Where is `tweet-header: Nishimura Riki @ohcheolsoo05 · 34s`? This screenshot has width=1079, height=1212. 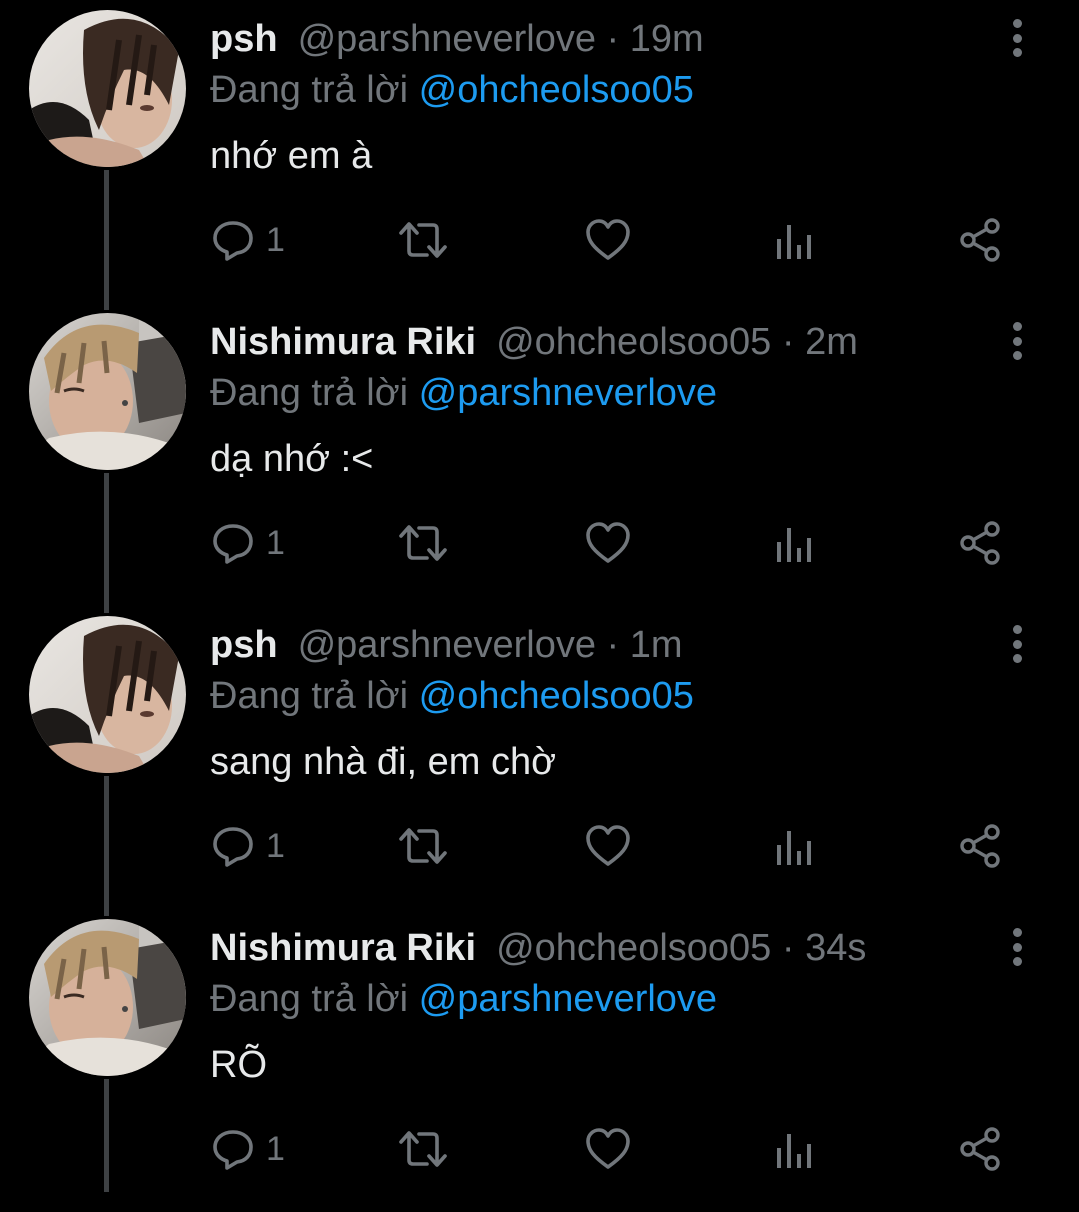
tweet-header: Nishimura Riki @ohcheolsoo05 · 34s is located at coordinates (538, 948).